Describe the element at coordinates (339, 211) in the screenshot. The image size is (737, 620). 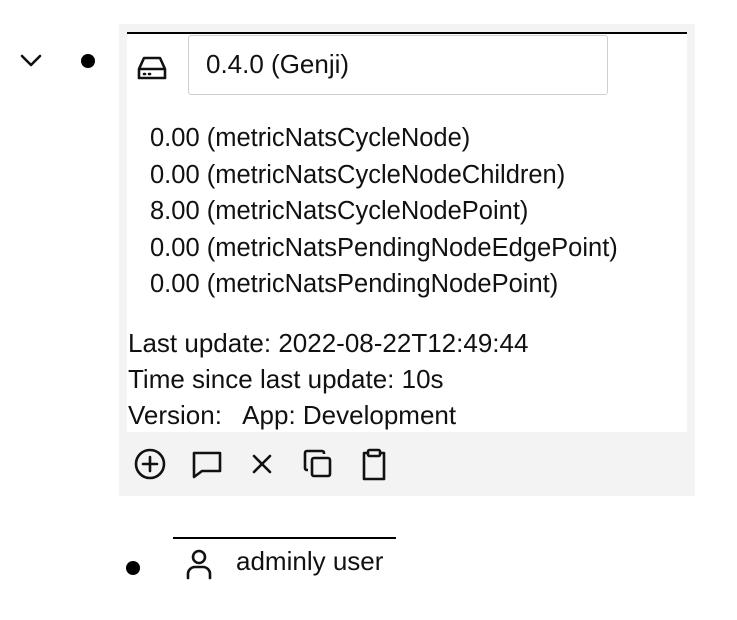
I see `metric-item: 8.00 (metricNatsCycleNodePoint)` at that location.